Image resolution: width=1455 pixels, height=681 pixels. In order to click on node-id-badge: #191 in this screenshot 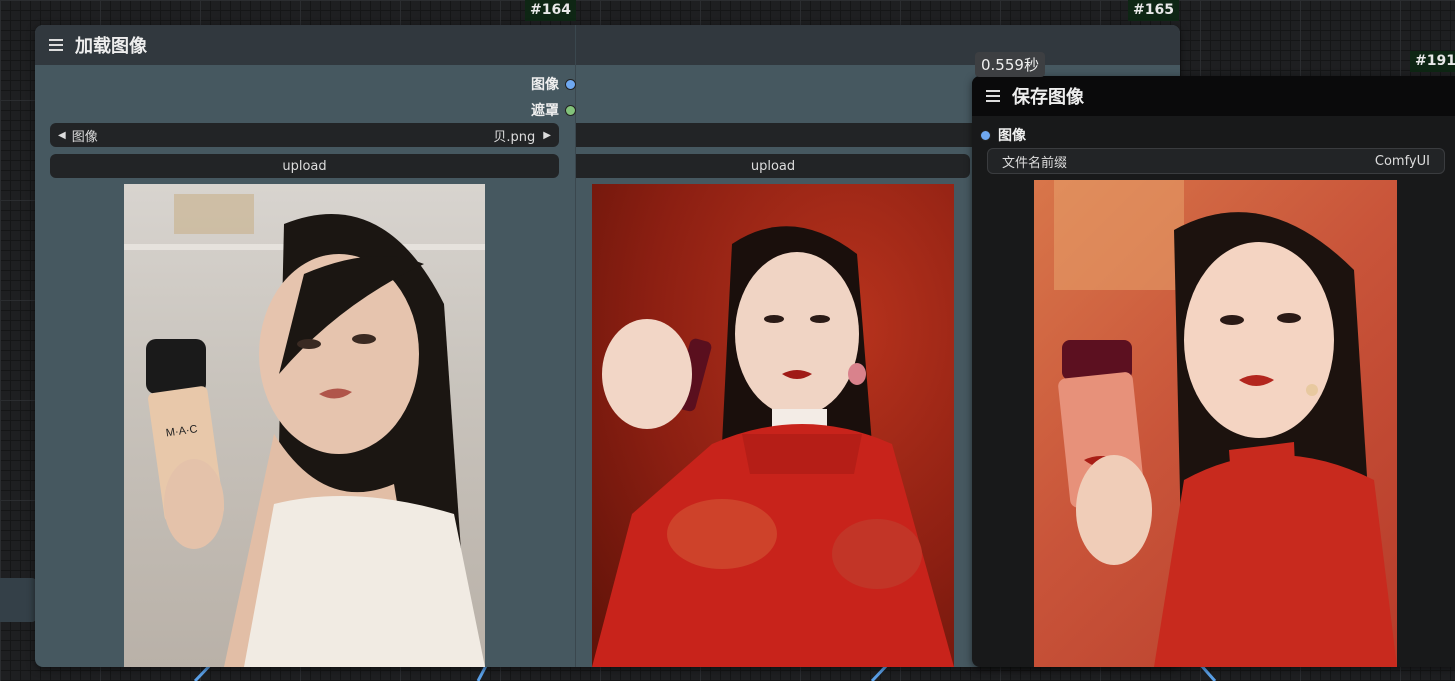, I will do `click(1432, 61)`.